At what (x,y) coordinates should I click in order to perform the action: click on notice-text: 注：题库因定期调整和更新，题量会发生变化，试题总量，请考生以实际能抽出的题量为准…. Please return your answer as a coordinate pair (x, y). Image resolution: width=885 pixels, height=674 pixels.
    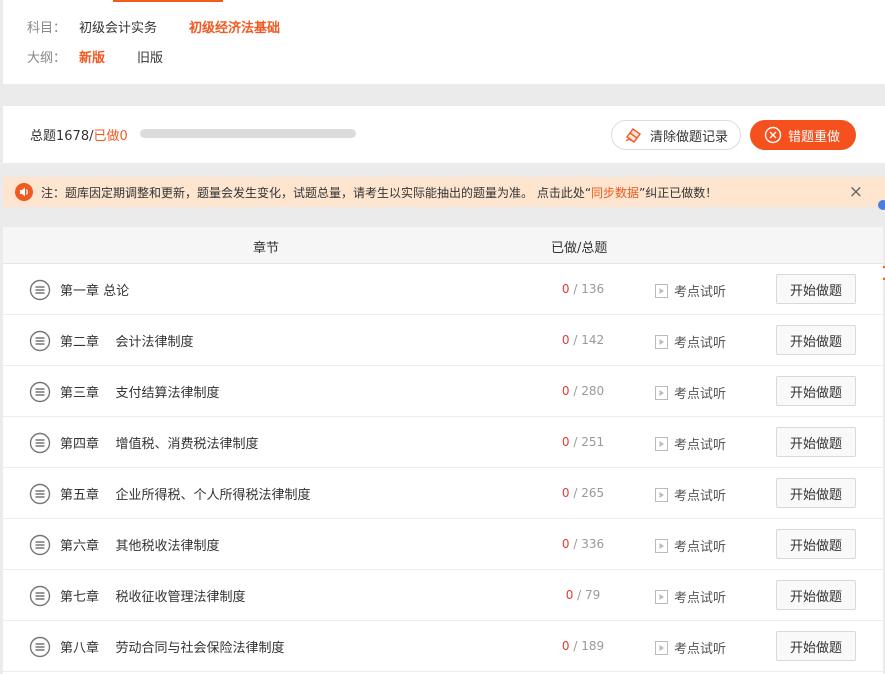
    Looking at the image, I should click on (379, 192).